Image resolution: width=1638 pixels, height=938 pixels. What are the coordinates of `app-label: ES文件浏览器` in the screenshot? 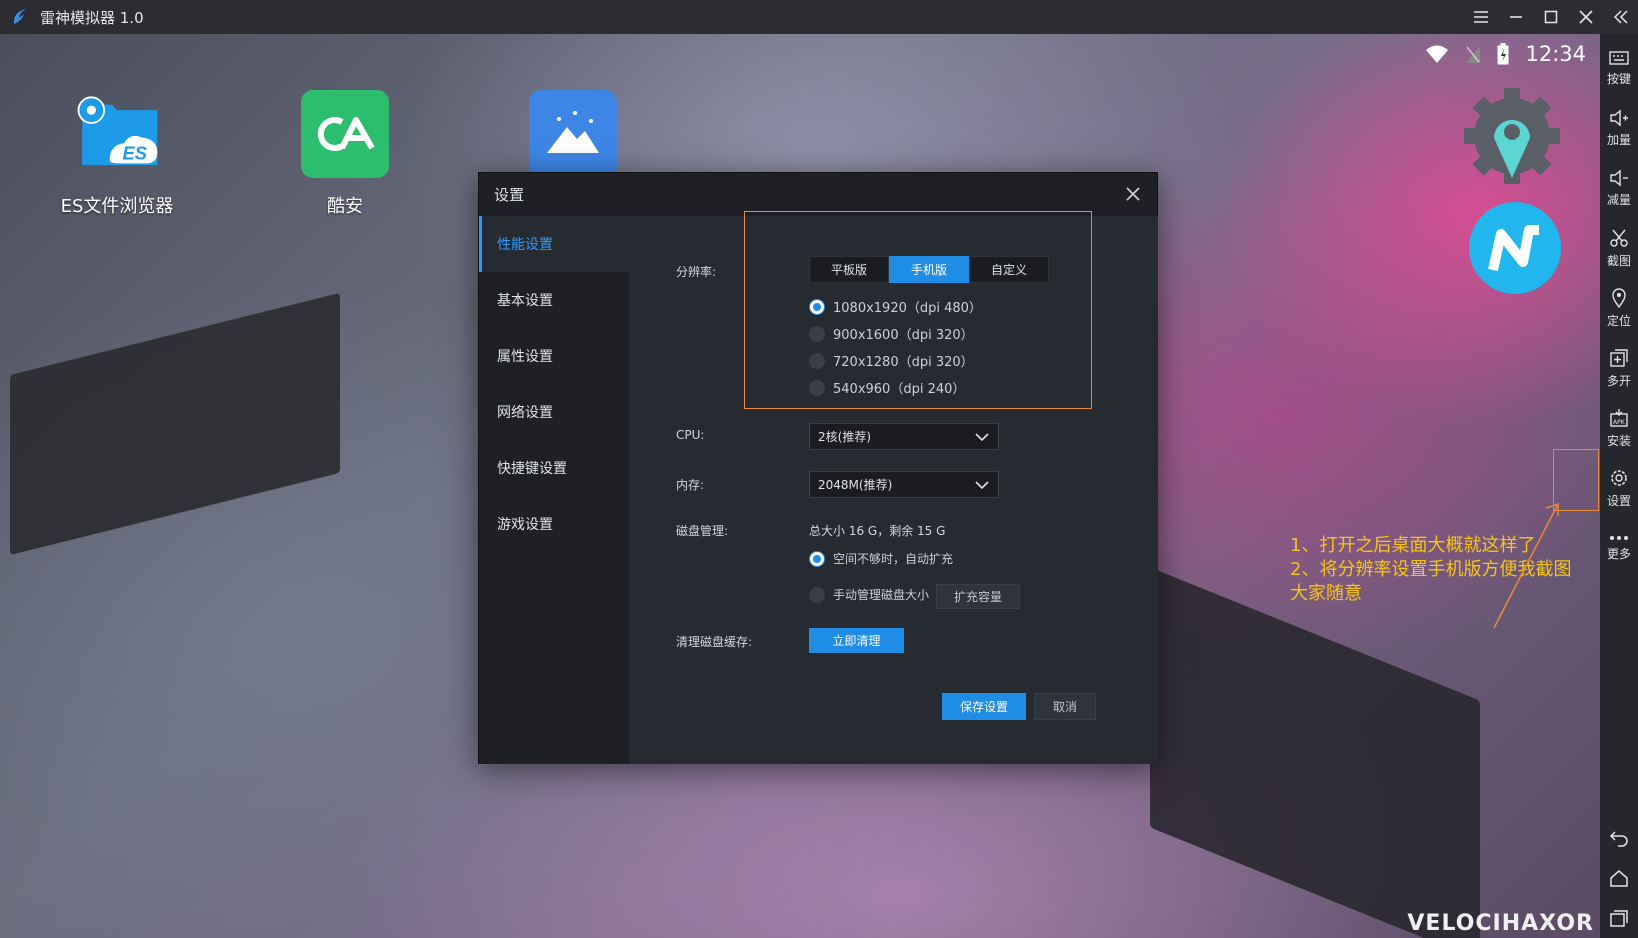 It's located at (117, 206).